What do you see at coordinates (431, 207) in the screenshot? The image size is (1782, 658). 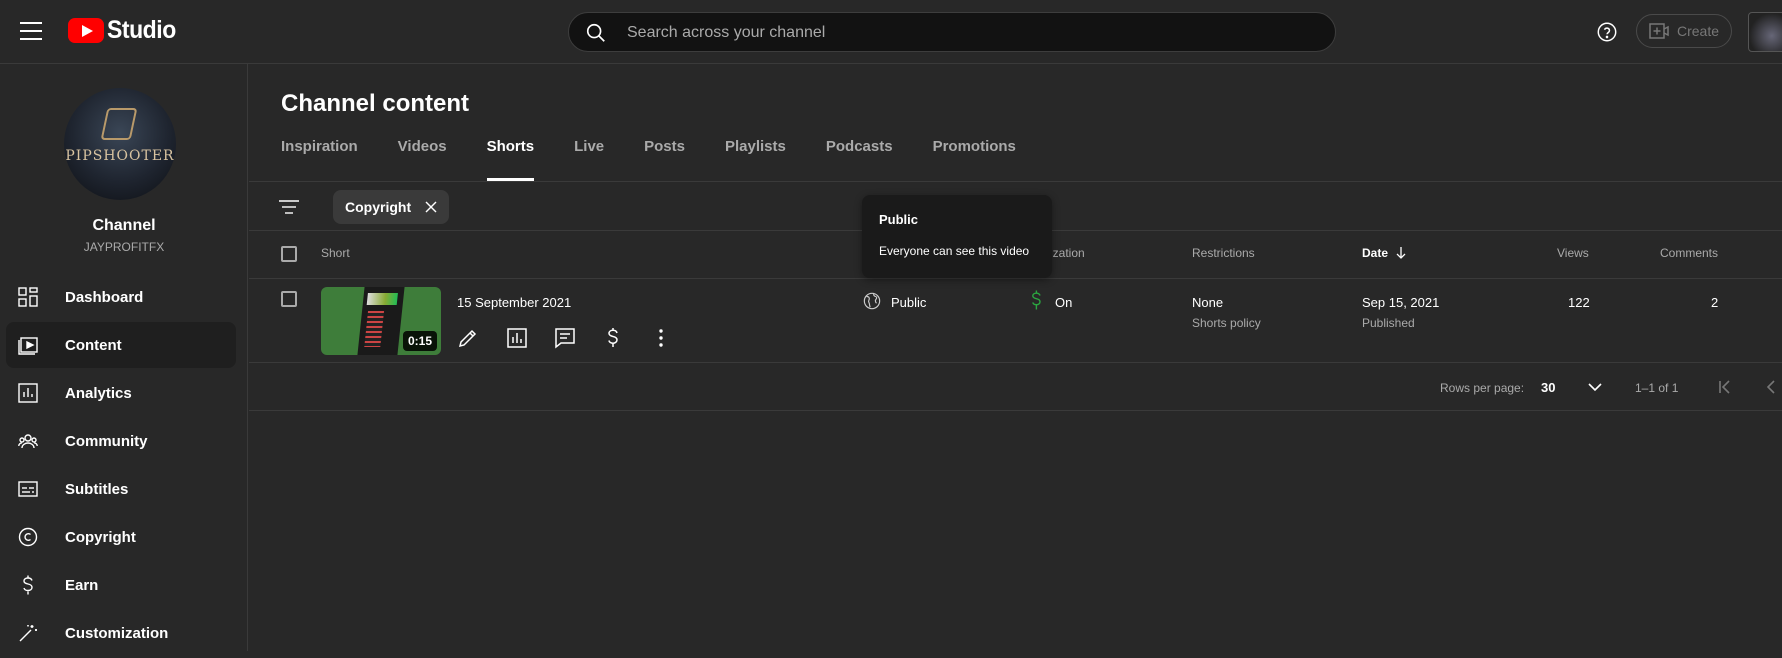 I see `close-icon` at bounding box center [431, 207].